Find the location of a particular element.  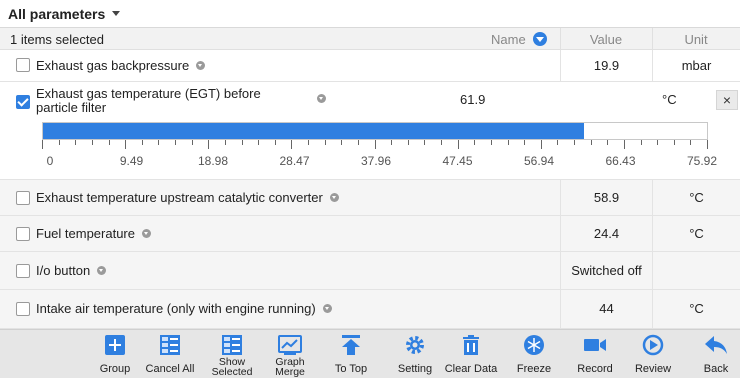

setting-button-label: Setting is located at coordinates (415, 369).